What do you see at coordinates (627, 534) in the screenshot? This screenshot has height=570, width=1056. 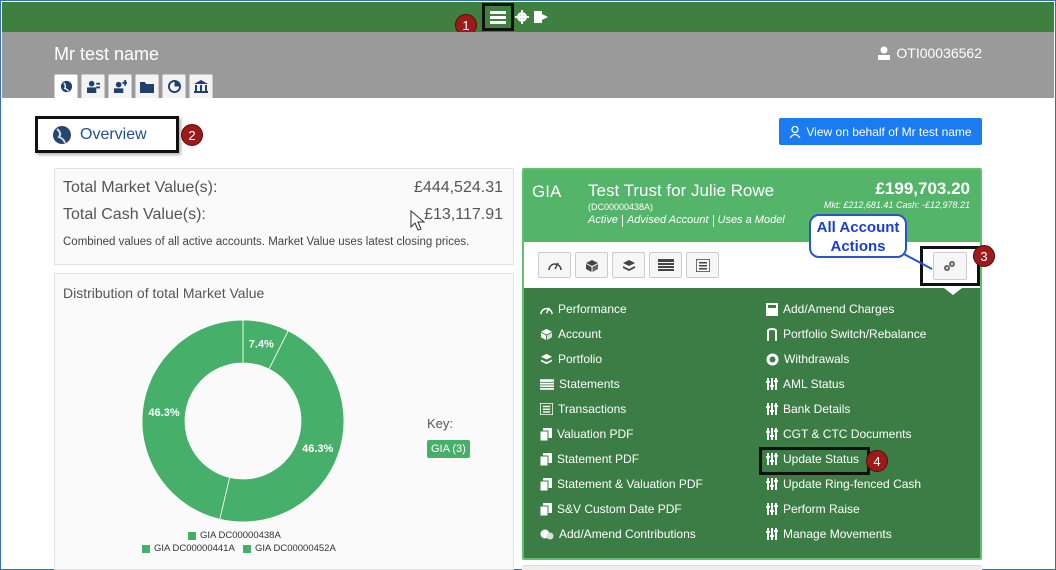 I see `action-label: Add/Amend Contributions` at bounding box center [627, 534].